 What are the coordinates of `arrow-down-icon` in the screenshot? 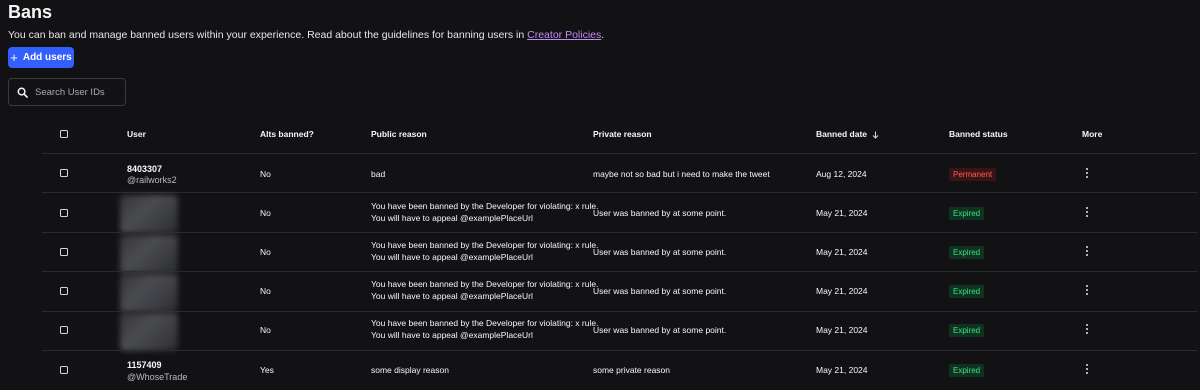 It's located at (875, 135).